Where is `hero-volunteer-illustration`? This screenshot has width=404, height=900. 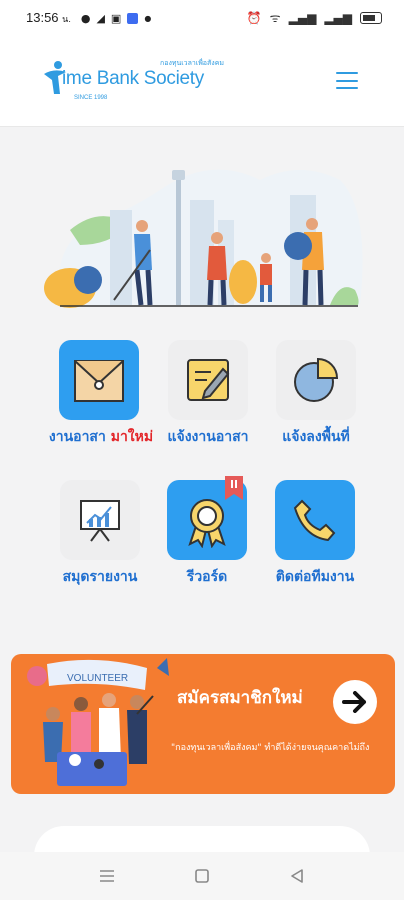
hero-volunteer-illustration is located at coordinates (203, 238).